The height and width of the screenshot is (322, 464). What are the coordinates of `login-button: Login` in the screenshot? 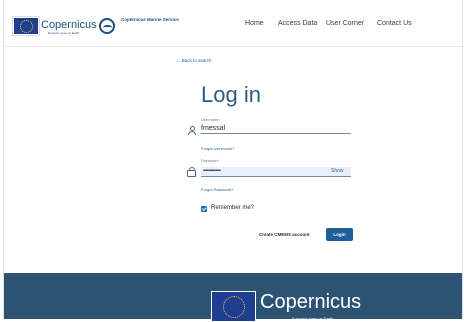 It's located at (339, 234).